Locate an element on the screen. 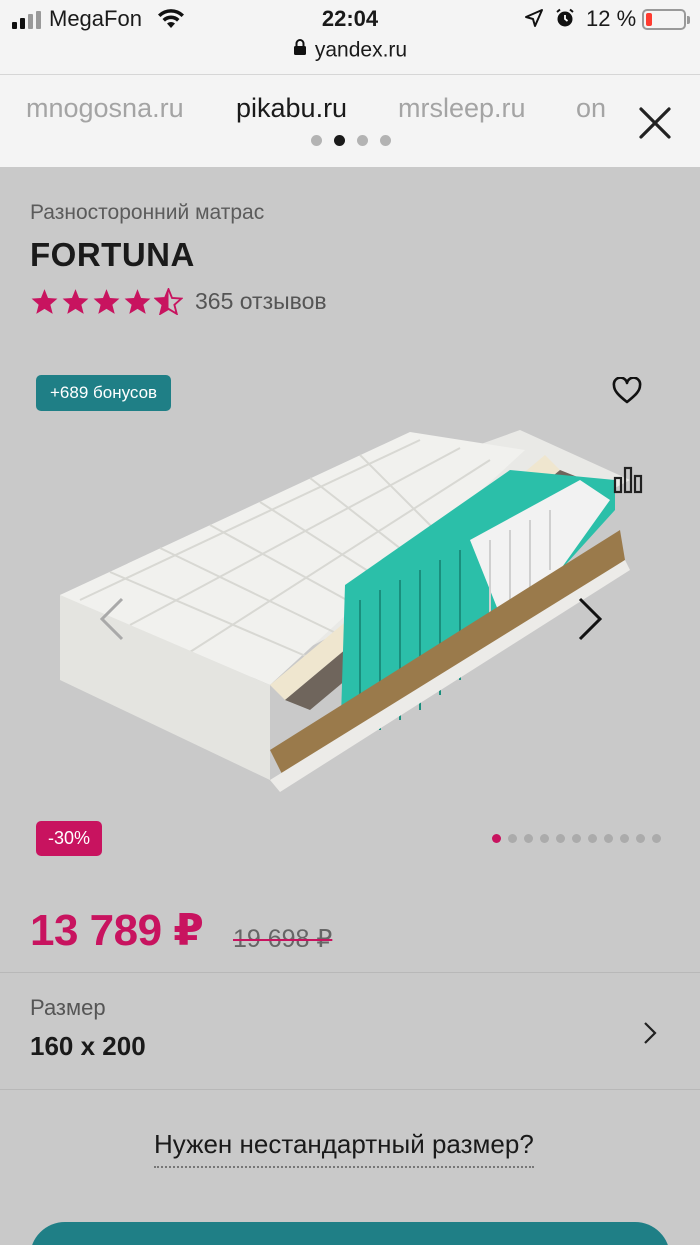 Image resolution: width=700 pixels, height=1245 pixels. tab-pikabu: pikabu.ru is located at coordinates (291, 108).